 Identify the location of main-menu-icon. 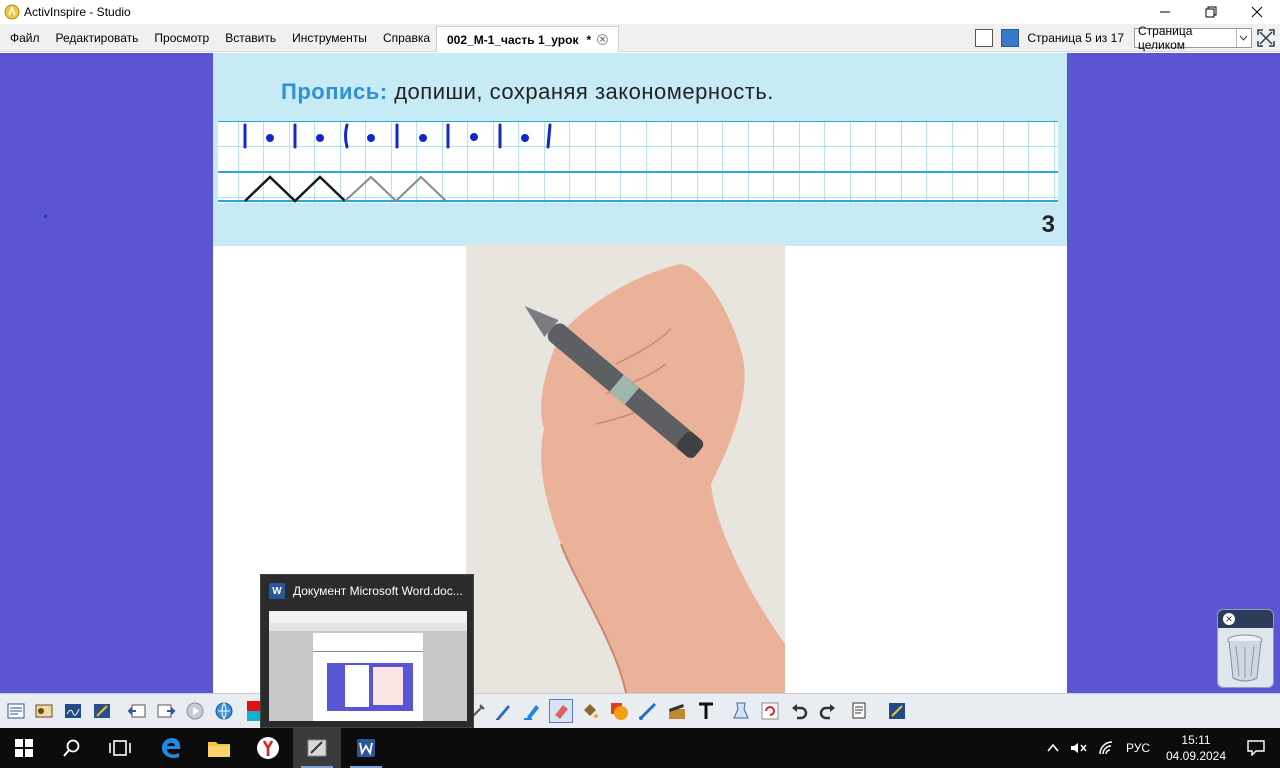
(16, 711).